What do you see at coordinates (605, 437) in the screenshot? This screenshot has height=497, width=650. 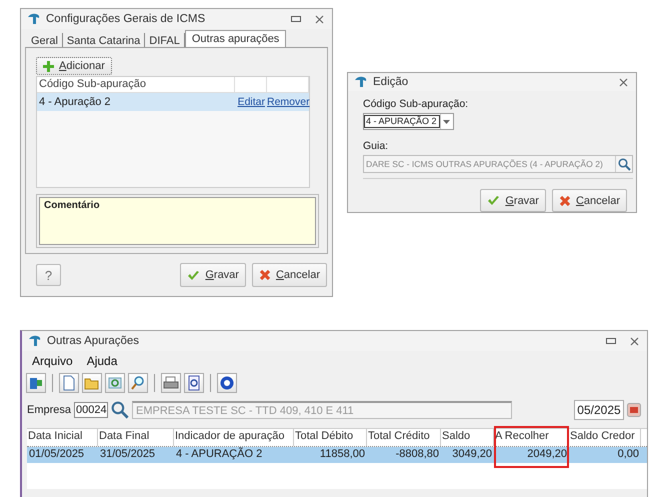 I see `column-header: Saldo Credor` at bounding box center [605, 437].